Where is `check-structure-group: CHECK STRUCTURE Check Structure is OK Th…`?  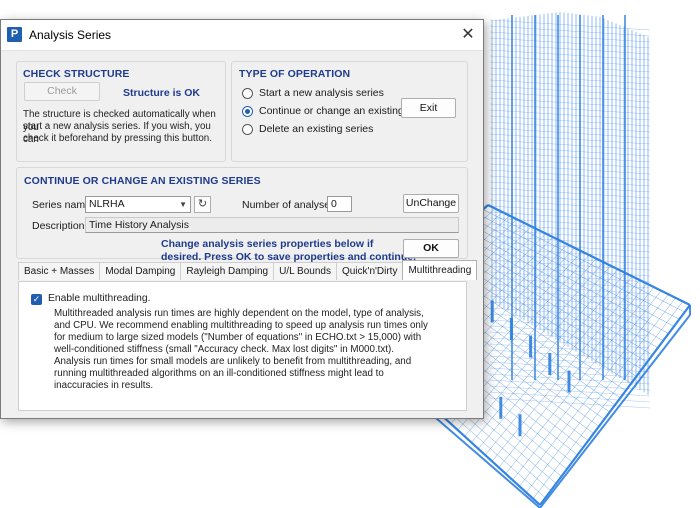
check-structure-group: CHECK STRUCTURE Check Structure is OK Th… is located at coordinates (121, 111).